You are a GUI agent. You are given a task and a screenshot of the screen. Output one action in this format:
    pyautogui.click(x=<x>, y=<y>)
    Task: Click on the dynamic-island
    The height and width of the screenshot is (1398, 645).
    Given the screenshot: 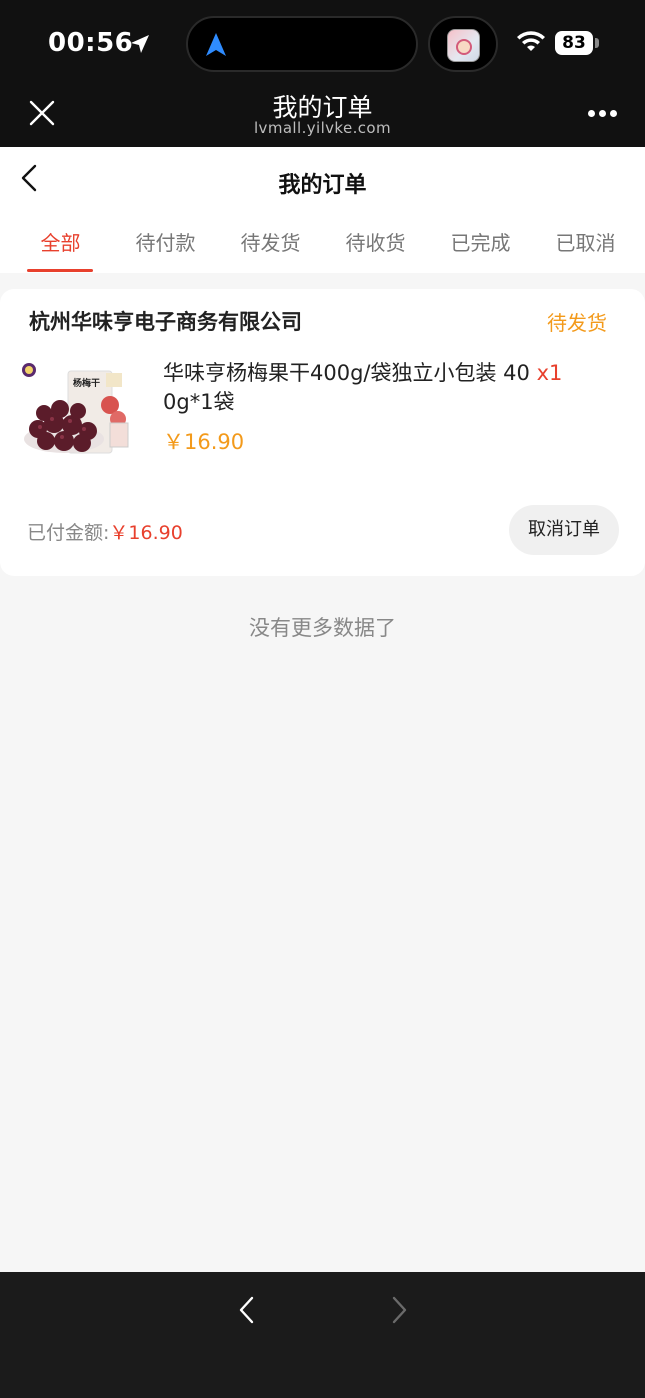 What is the action you would take?
    pyautogui.click(x=302, y=44)
    